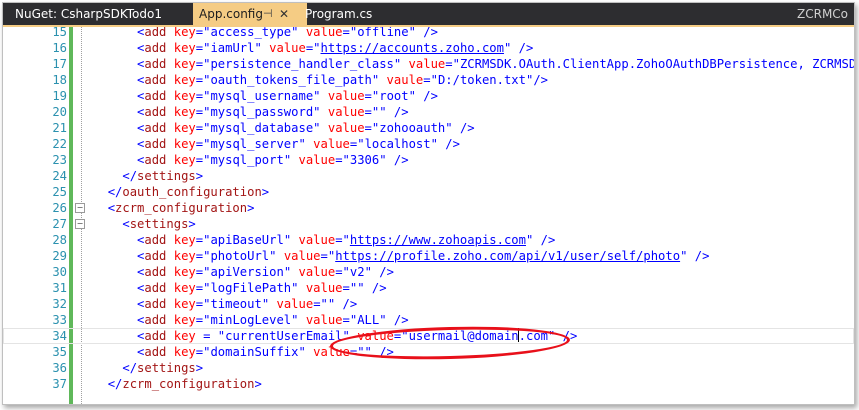  What do you see at coordinates (428, 176) in the screenshot?
I see `code-line: 24 </settings>` at bounding box center [428, 176].